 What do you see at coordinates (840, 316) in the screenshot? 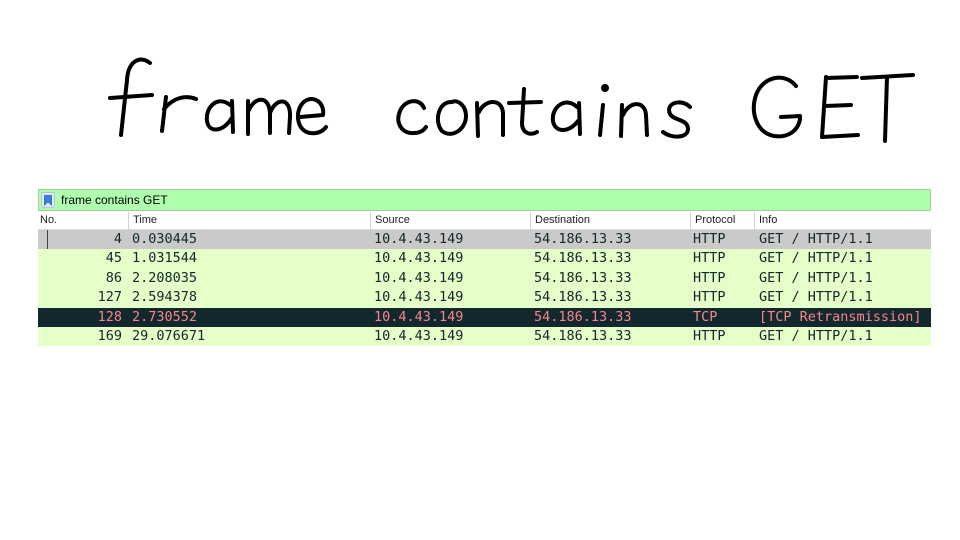
I see `packet-info: [TCP Retransmission]` at bounding box center [840, 316].